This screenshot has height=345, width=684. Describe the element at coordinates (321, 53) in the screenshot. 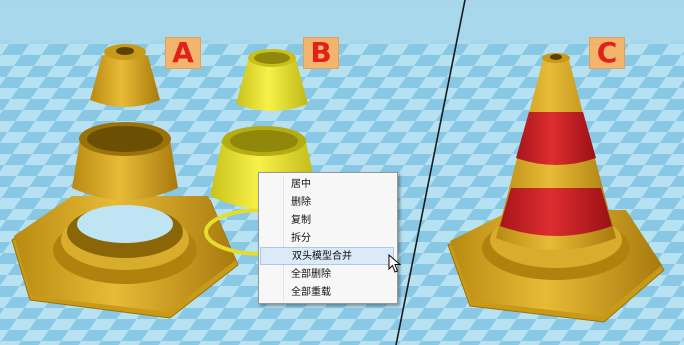

I see `label-b: B` at that location.